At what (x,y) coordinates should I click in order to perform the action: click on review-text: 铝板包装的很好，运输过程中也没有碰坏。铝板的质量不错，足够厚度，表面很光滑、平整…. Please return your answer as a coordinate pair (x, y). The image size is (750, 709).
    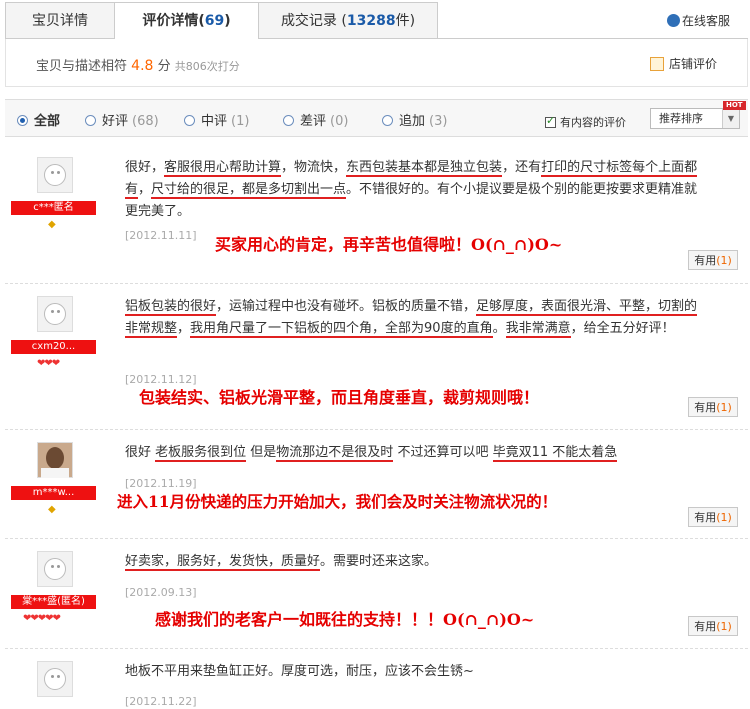
    Looking at the image, I should click on (417, 318).